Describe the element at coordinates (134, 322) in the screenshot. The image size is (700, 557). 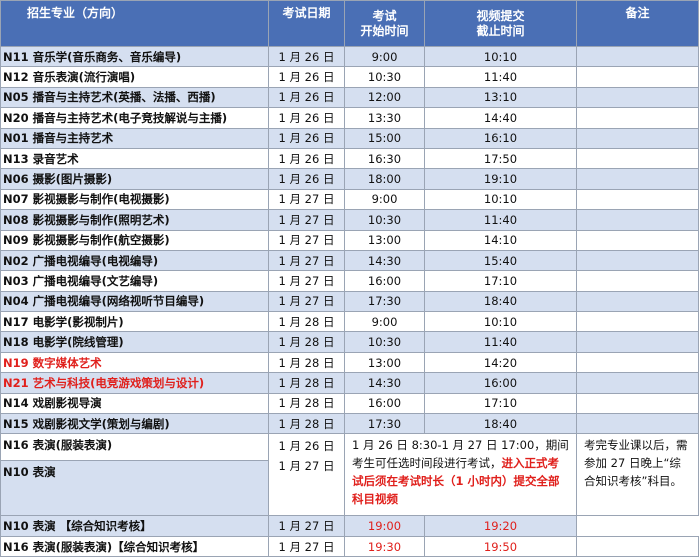
I see `schedule-major-cell: N17 电影学(影视制片)` at that location.